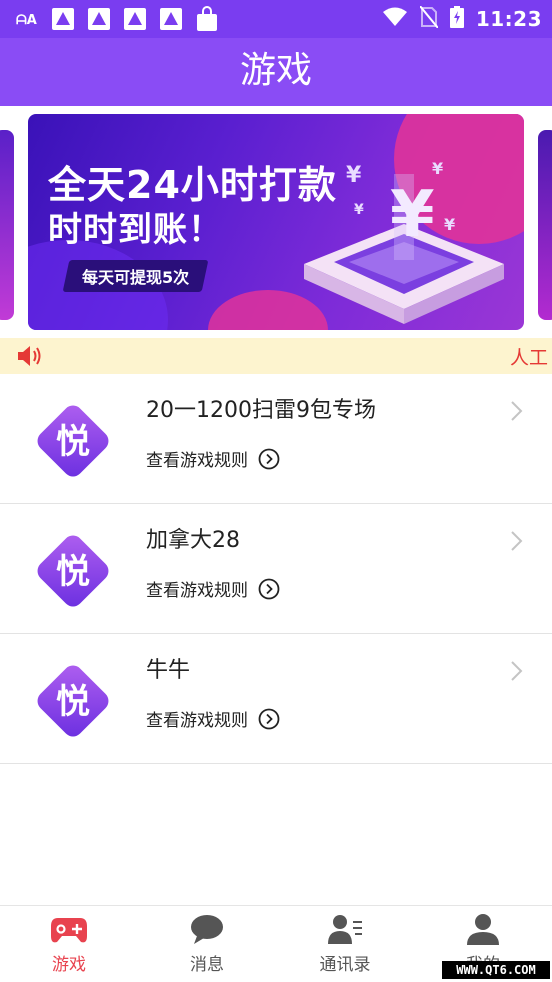 This screenshot has width=552, height=982. I want to click on game-list-item: 悦 牛牛 查看游戏规则, so click(276, 699).